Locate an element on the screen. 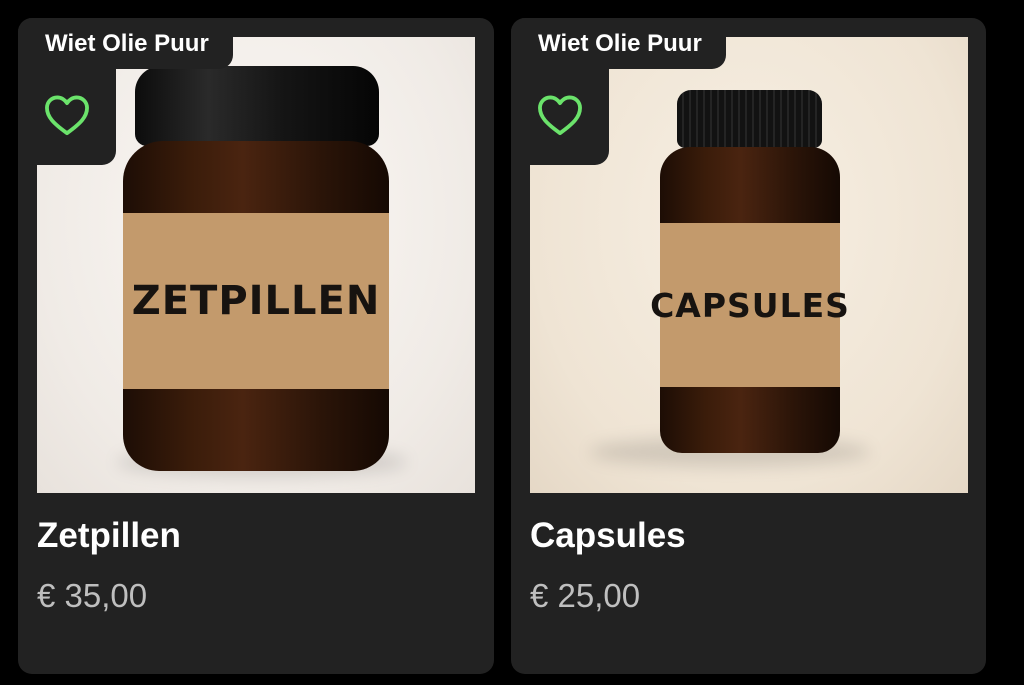 This screenshot has height=685, width=1024. product-price: € 35,00 is located at coordinates (92, 595).